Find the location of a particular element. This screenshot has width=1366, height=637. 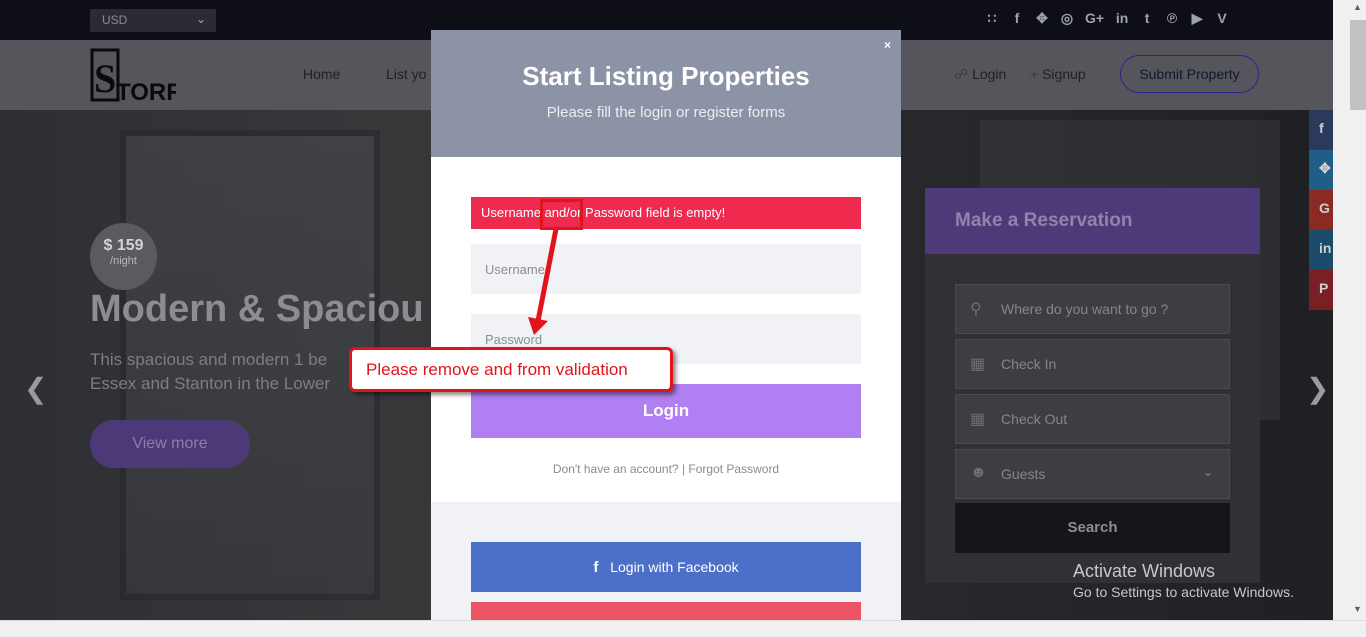

account-links: Don't have an account? | Forgot Password is located at coordinates (666, 469).